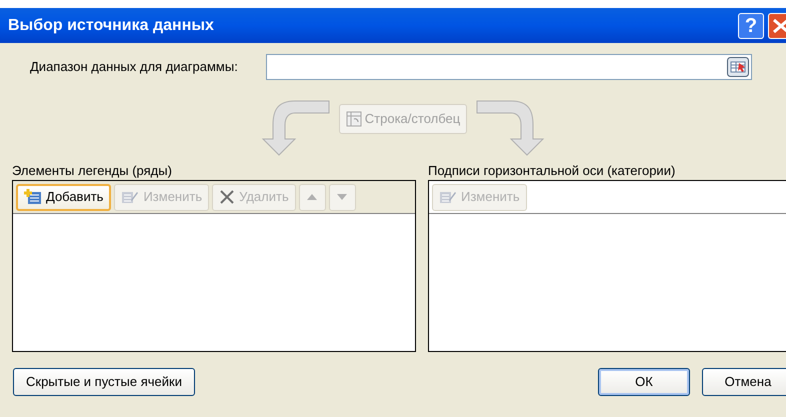 The height and width of the screenshot is (417, 786). What do you see at coordinates (92, 171) in the screenshot?
I see `legend-label: Элементы легенды (ряды)` at bounding box center [92, 171].